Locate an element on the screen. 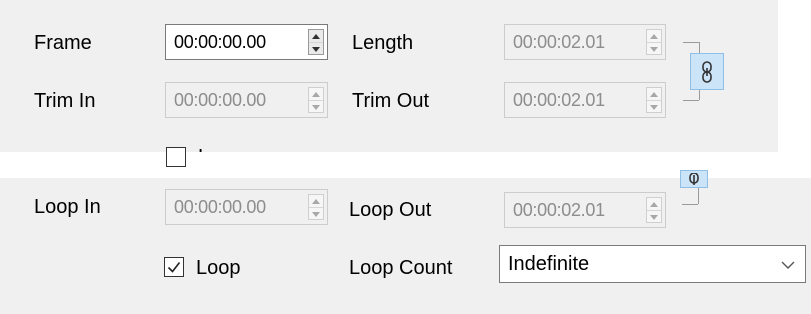  frame-spin-buttons is located at coordinates (316, 42).